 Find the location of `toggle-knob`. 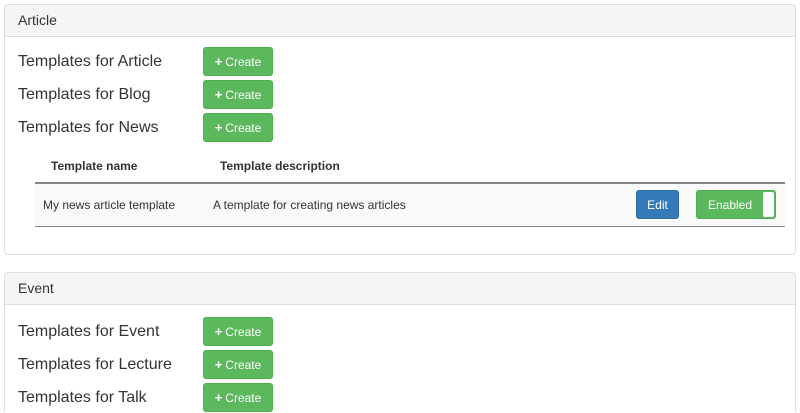

toggle-knob is located at coordinates (768, 204).